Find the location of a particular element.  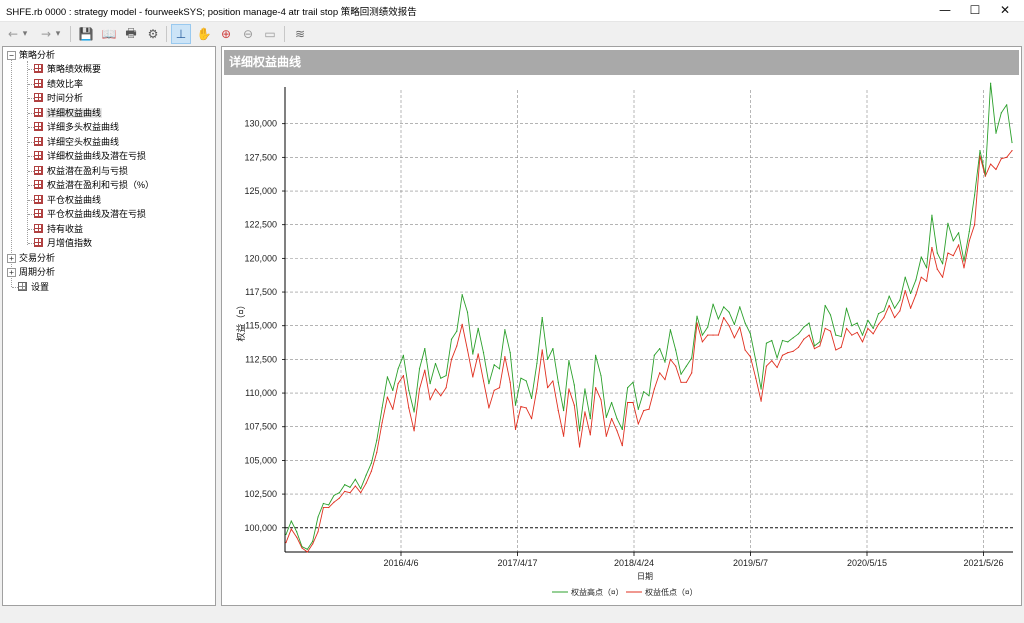

tree-item-equity-profit-loss-pct: 权益潜在盈利和亏损（%） is located at coordinates (94, 185).